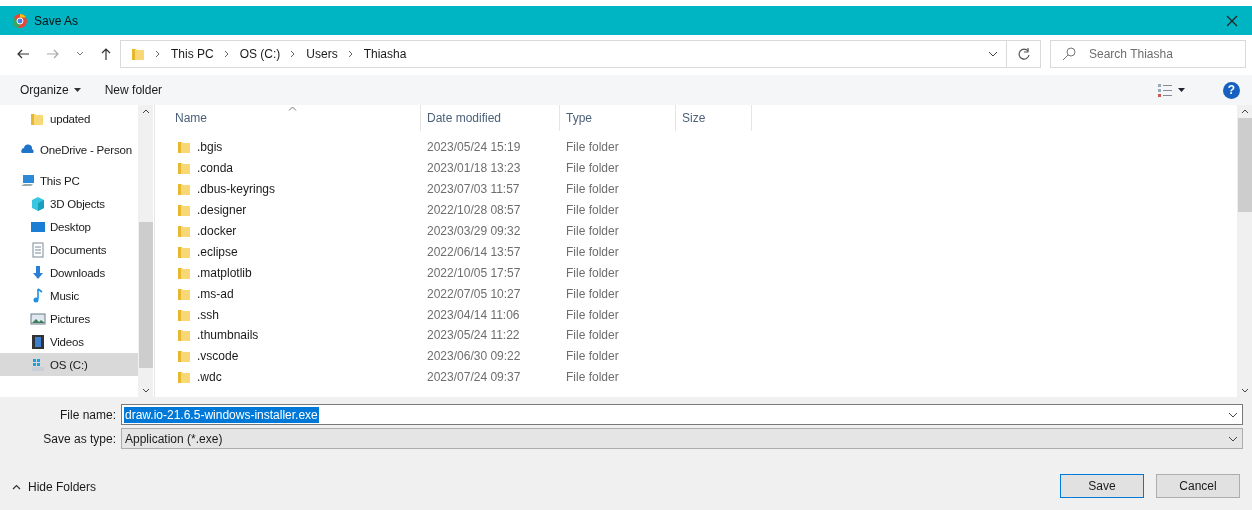 The image size is (1252, 510). What do you see at coordinates (474, 168) in the screenshot?
I see `date-modified: 2023/01/18 13:23` at bounding box center [474, 168].